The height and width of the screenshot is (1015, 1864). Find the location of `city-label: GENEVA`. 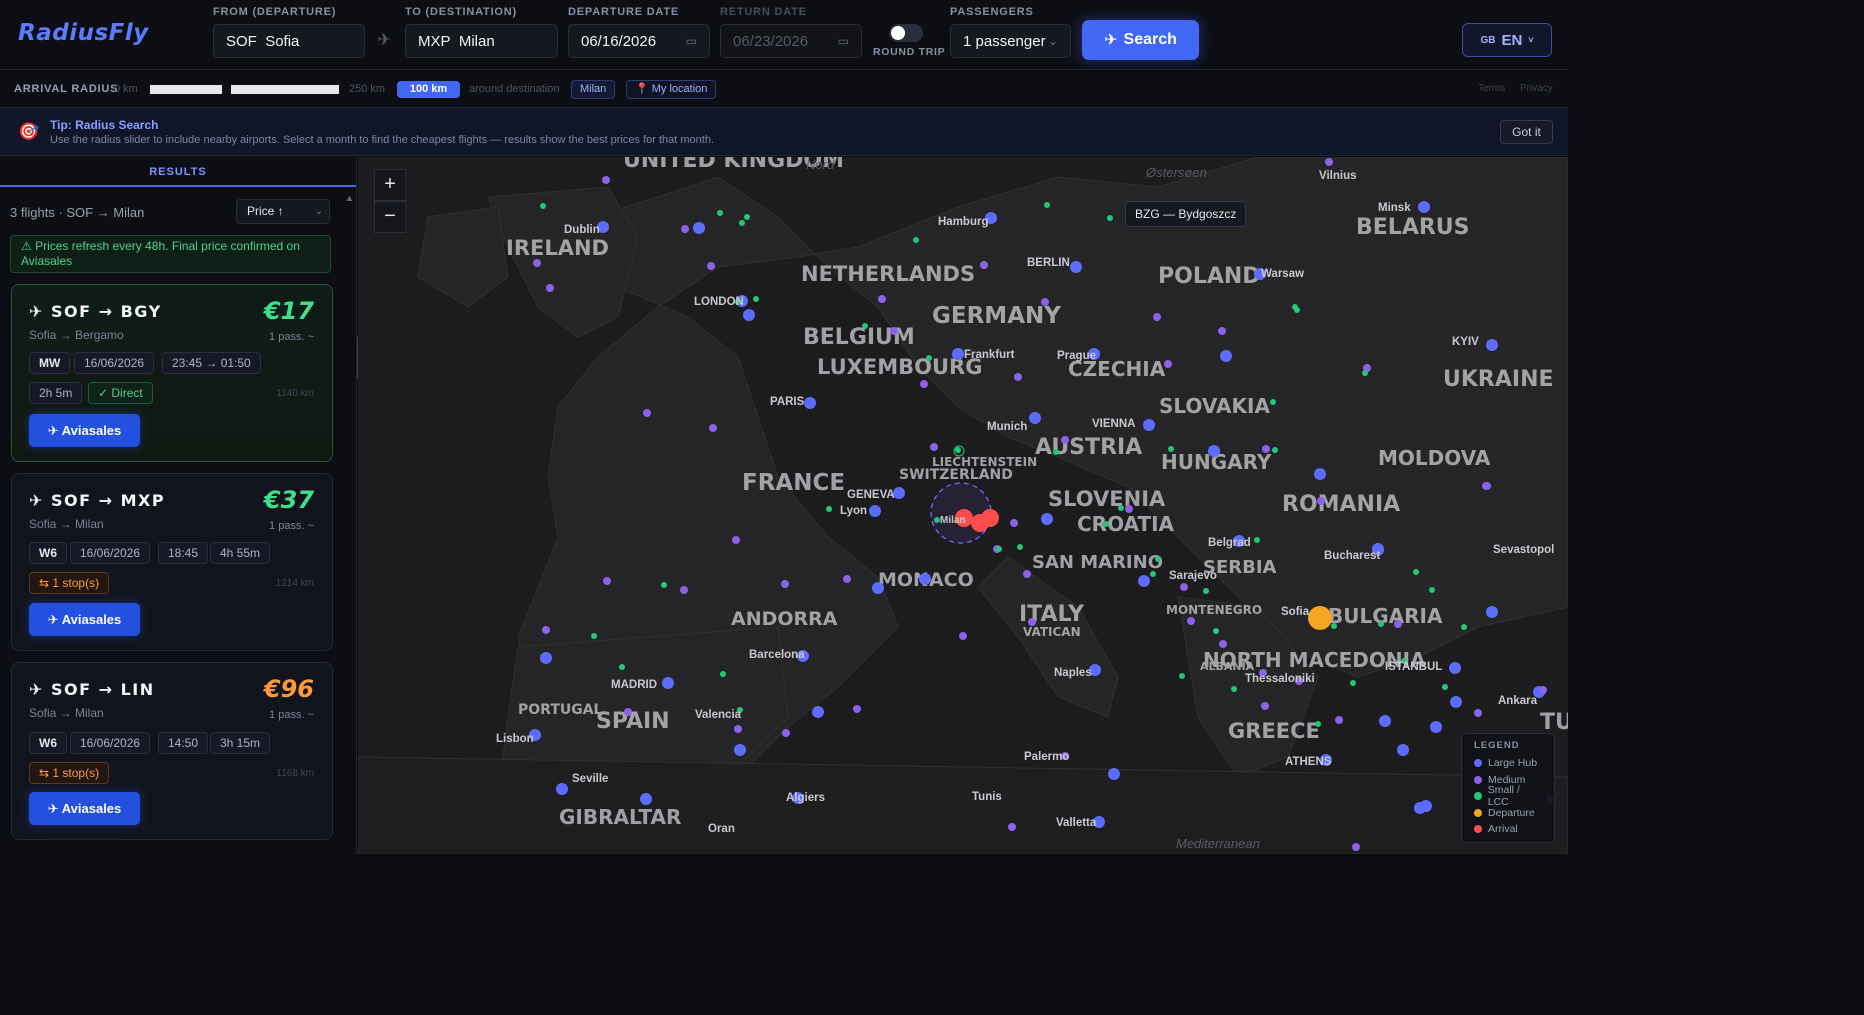

city-label: GENEVA is located at coordinates (871, 495).